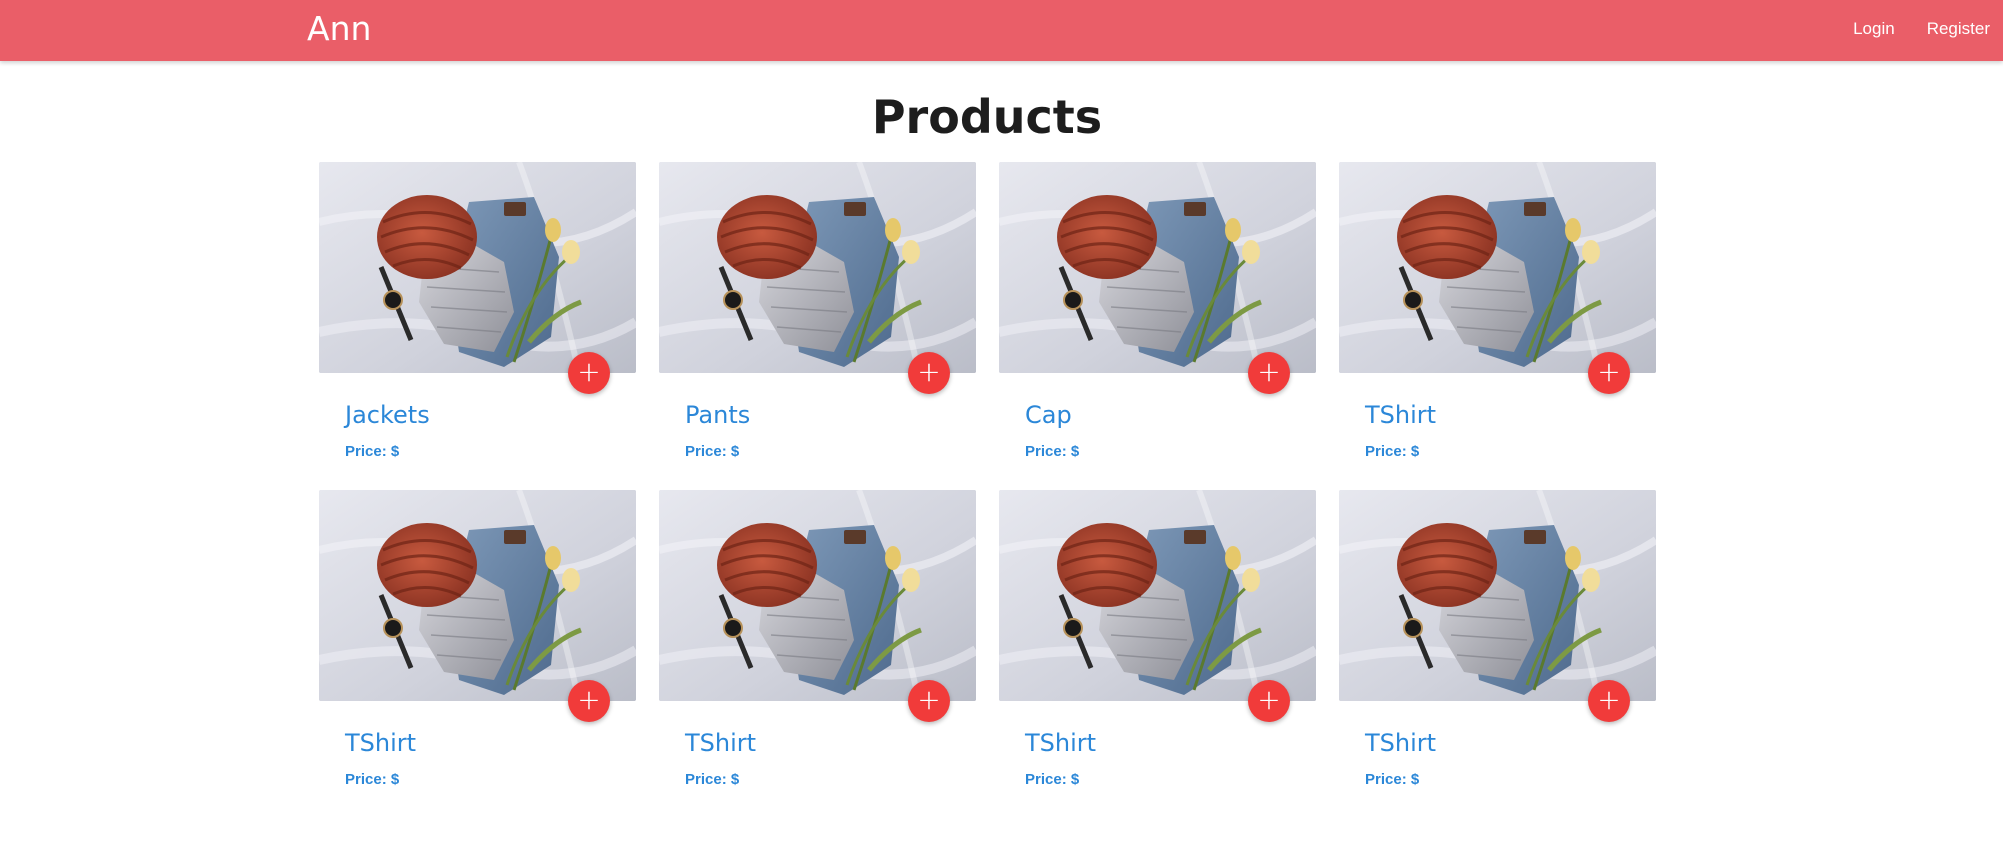 Image resolution: width=2003 pixels, height=850 pixels. I want to click on product-card: + Jackets Price: $, so click(477, 326).